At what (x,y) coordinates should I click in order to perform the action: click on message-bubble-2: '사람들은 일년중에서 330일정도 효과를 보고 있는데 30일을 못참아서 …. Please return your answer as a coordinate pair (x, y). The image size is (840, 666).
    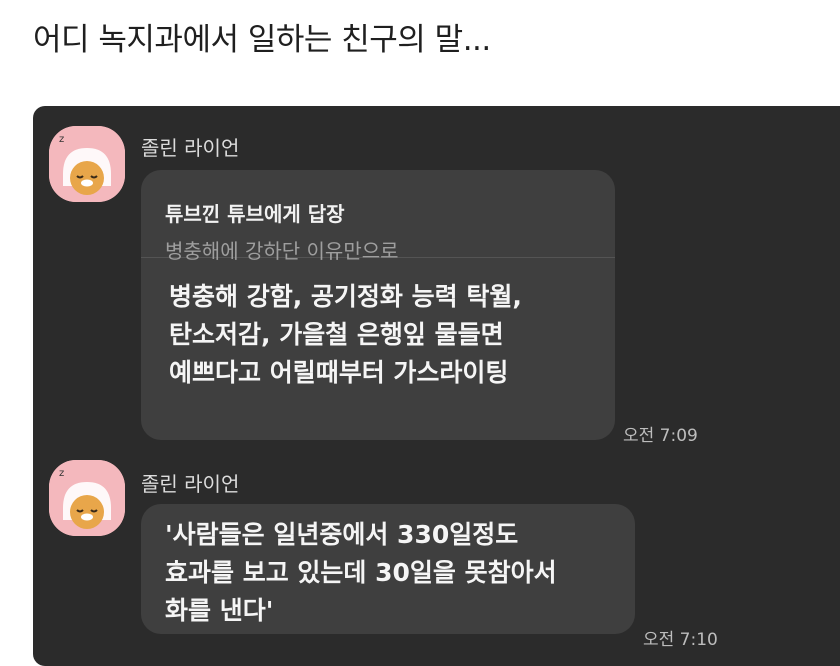
    Looking at the image, I should click on (388, 569).